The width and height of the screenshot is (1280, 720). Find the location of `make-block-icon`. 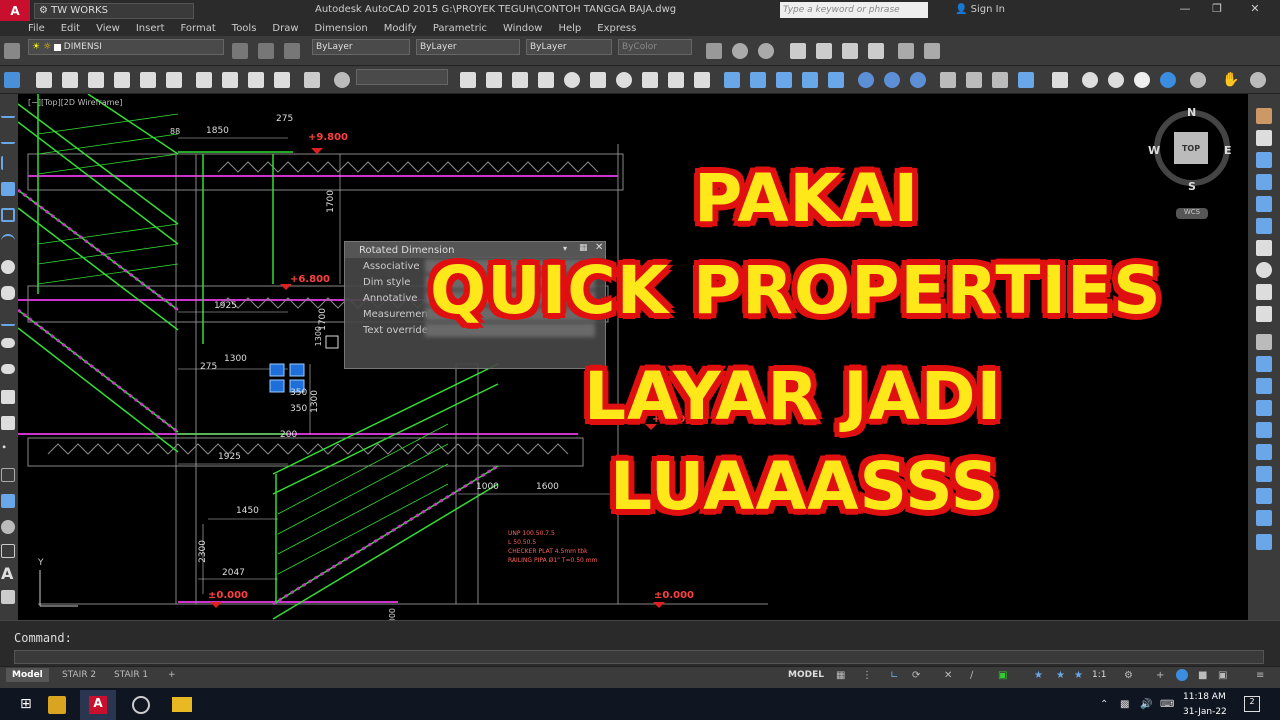

make-block-icon is located at coordinates (8, 423).